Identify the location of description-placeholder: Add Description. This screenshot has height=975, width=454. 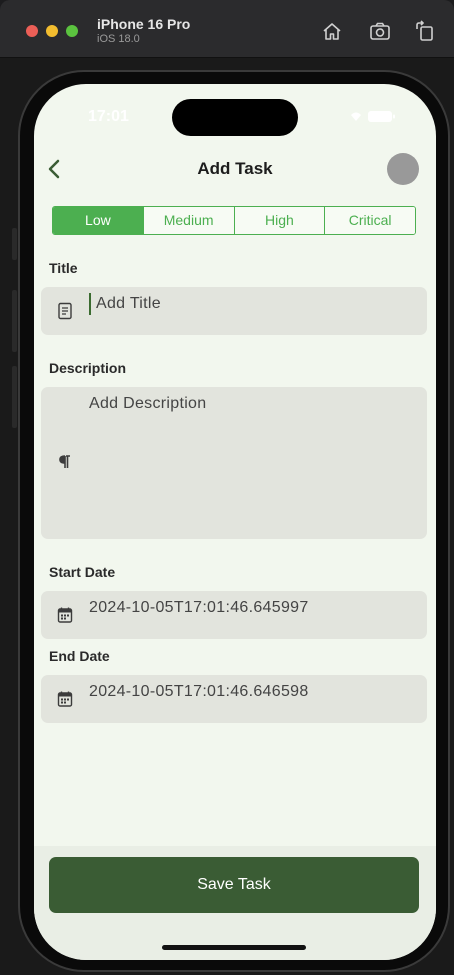
(148, 403).